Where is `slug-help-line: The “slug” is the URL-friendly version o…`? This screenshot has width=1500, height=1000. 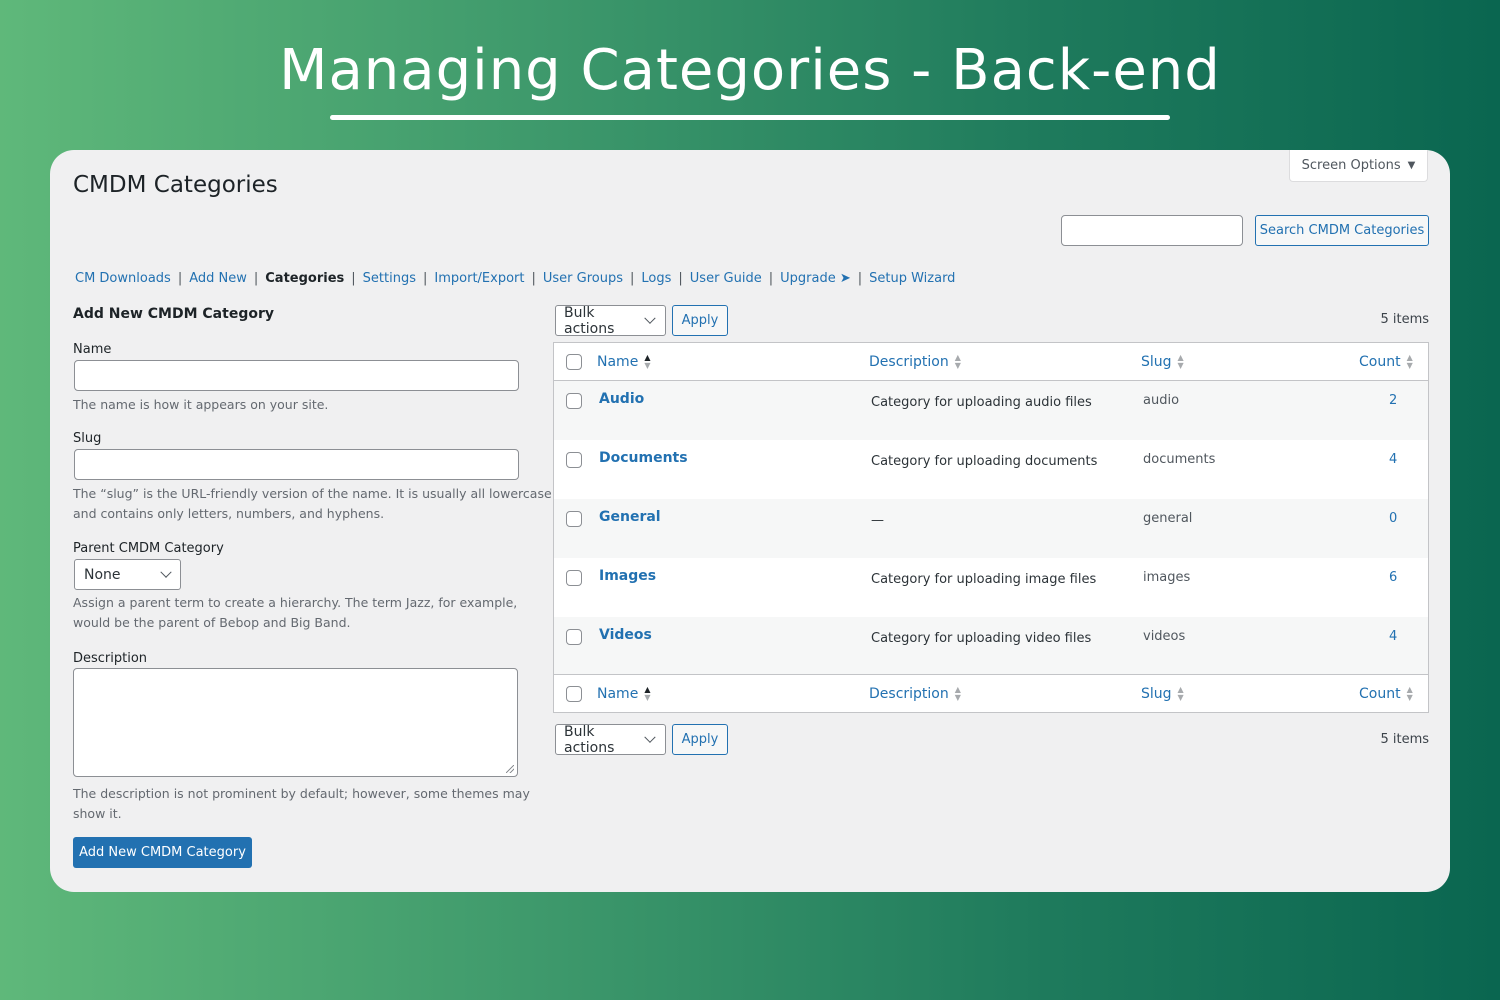
slug-help-line: The “slug” is the URL-friendly version o… is located at coordinates (312, 493).